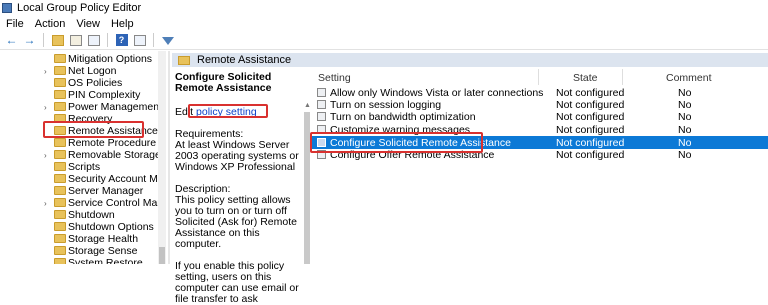  Describe the element at coordinates (117, 203) in the screenshot. I see `tree-item-label: Service Control Manager` at that location.